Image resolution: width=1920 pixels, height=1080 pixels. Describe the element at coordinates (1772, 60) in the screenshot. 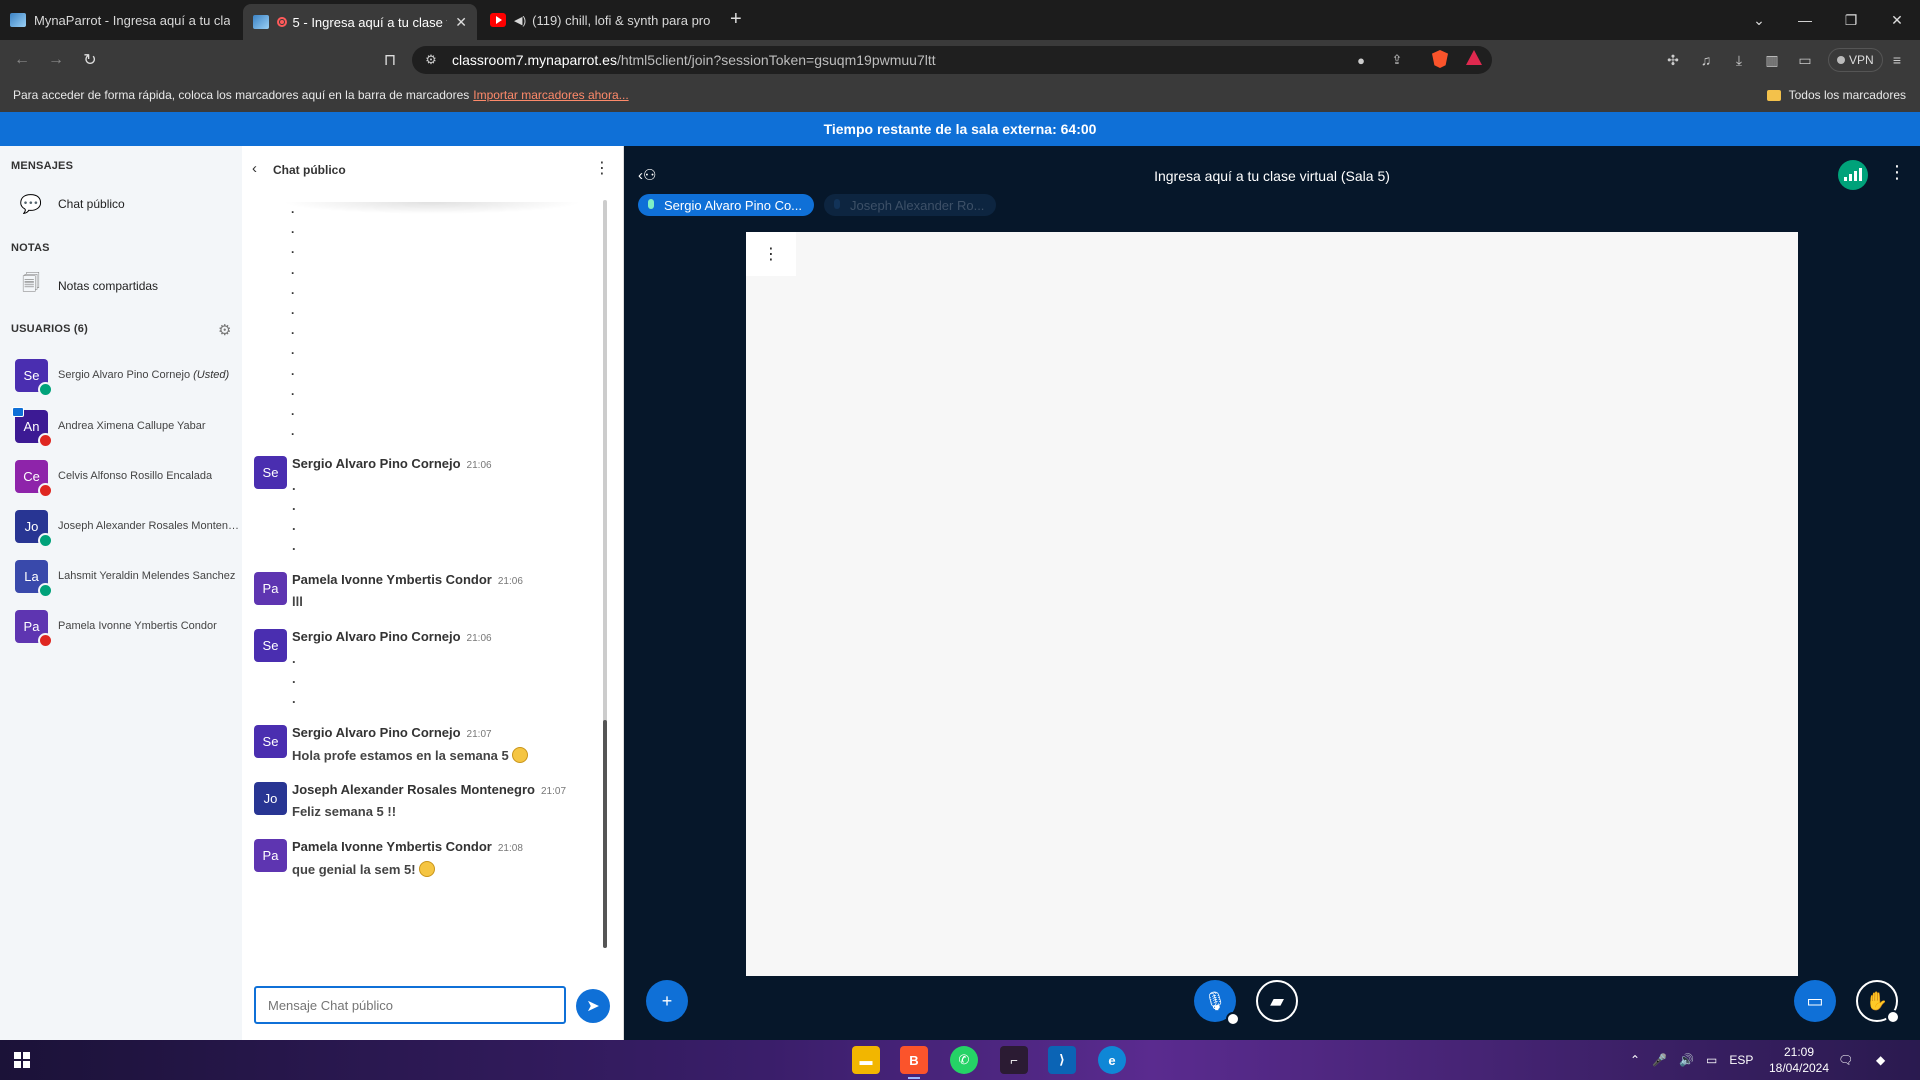

I see `sidebar-toggle-icon: ▥` at that location.